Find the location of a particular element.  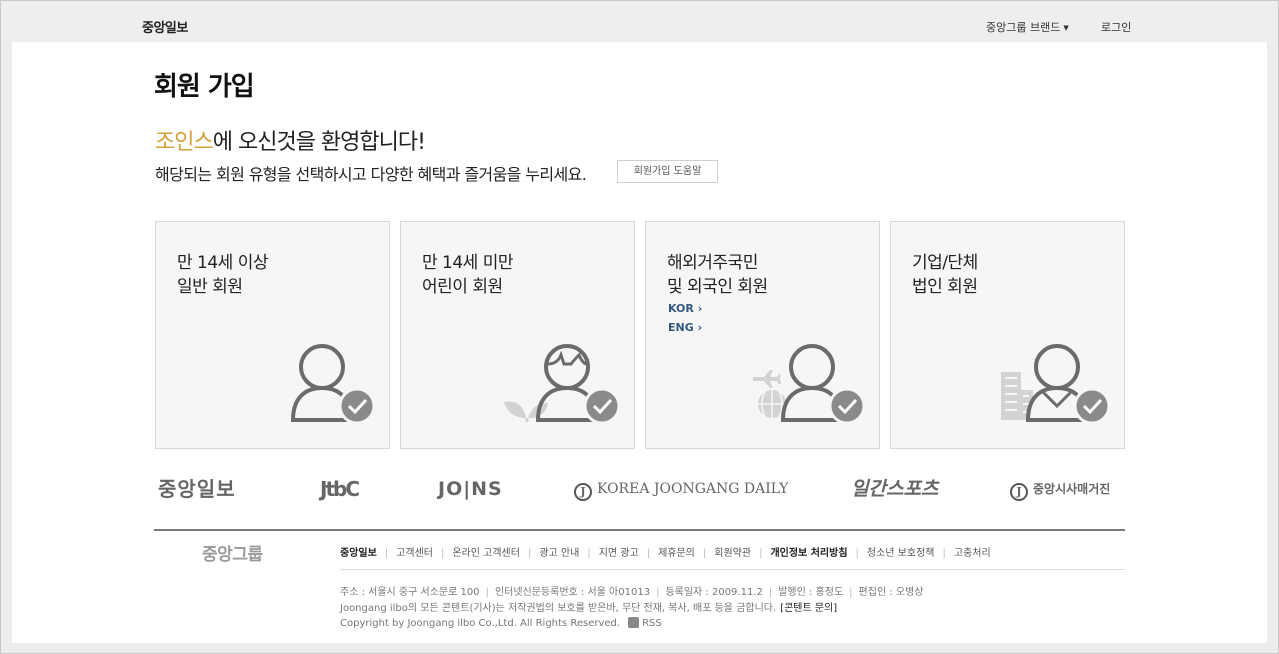

footer-link: 광고 안내 is located at coordinates (559, 553).